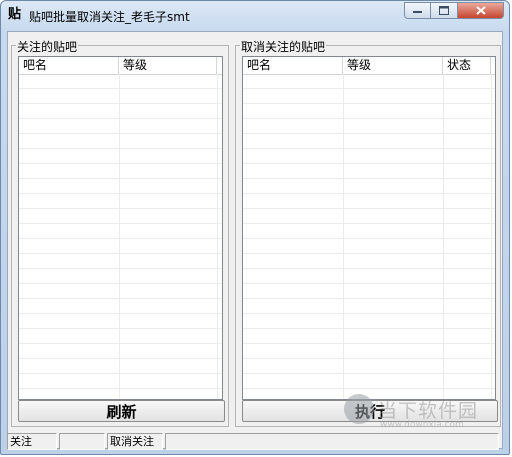  I want to click on unfollow-bars-label: 取消关注的贴吧, so click(283, 46).